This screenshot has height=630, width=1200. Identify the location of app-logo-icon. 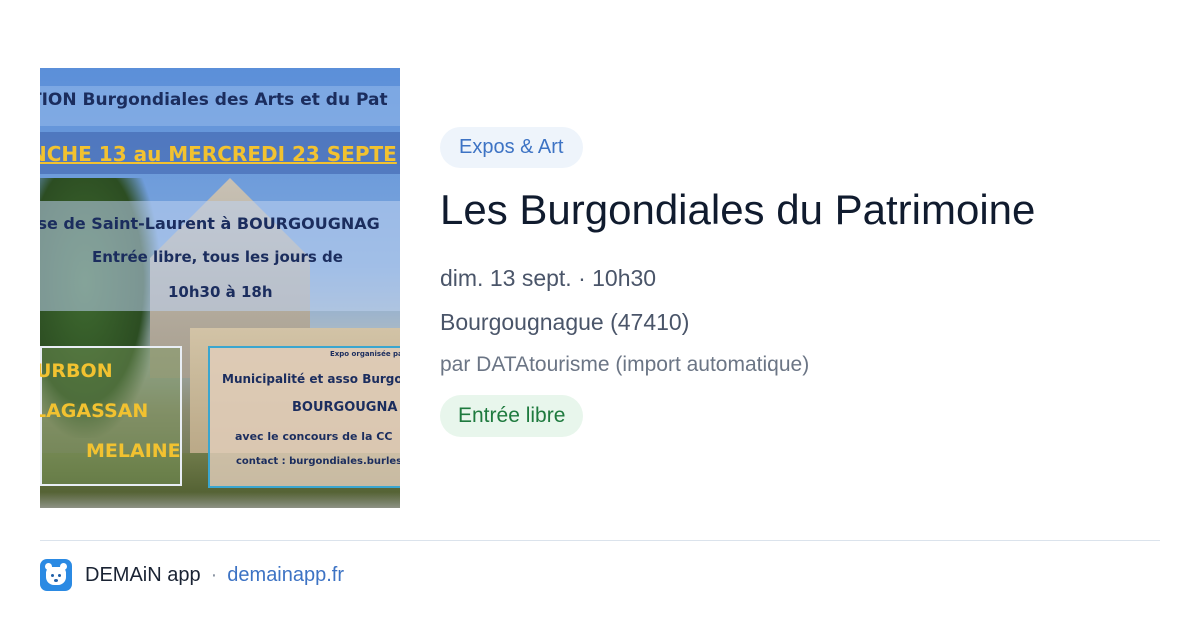
(56, 575).